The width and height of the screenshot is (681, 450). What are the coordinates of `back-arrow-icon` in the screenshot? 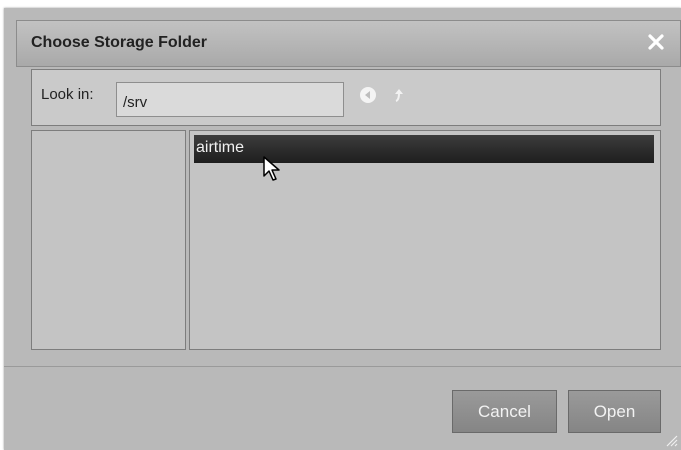 It's located at (368, 95).